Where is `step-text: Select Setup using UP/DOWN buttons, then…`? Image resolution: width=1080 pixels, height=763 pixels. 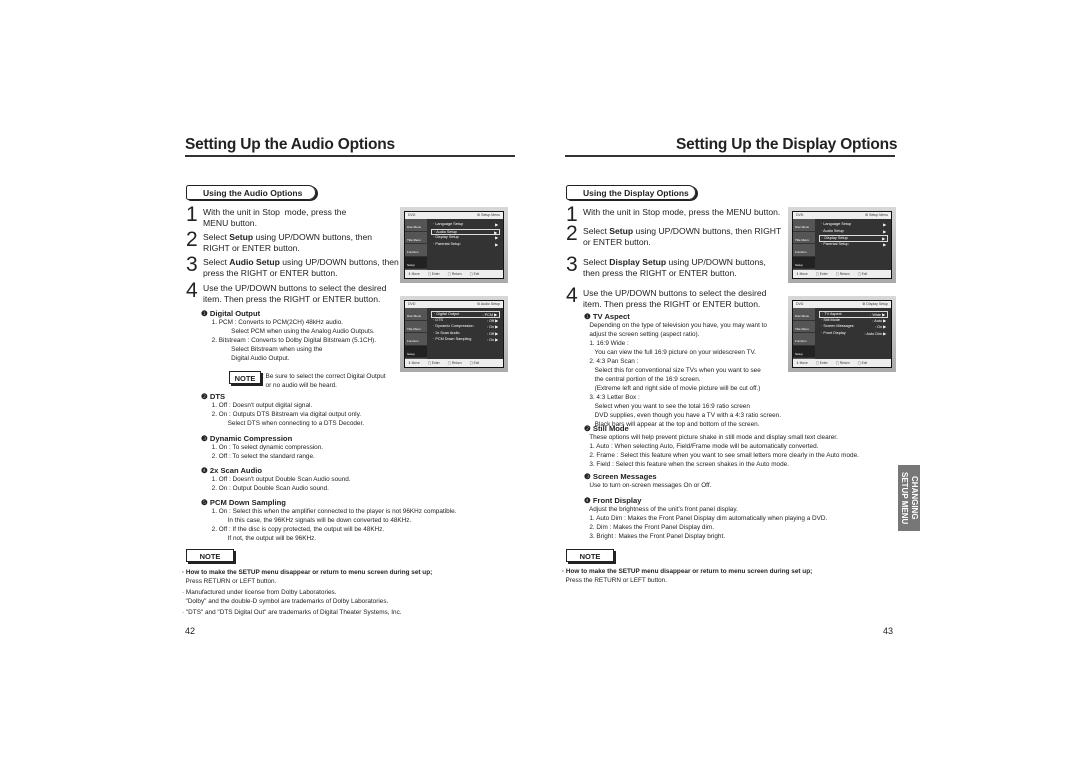
step-text: Select Setup using UP/DOWN buttons, then… is located at coordinates (682, 236).